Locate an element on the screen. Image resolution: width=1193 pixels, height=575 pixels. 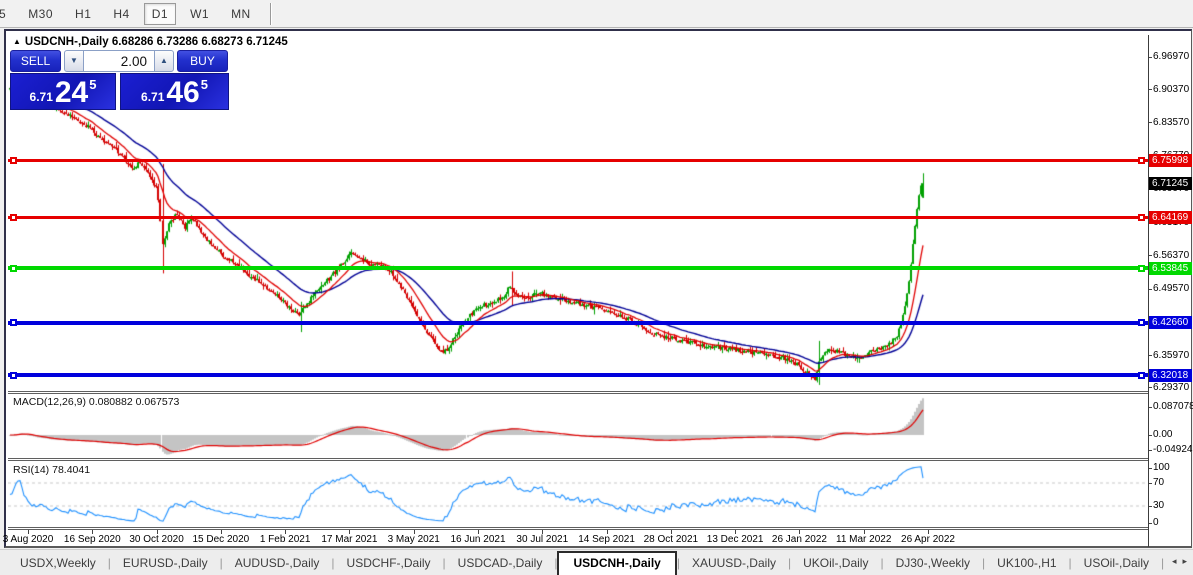
date-axis-label: 17 Mar 2021 is located at coordinates (349, 539).